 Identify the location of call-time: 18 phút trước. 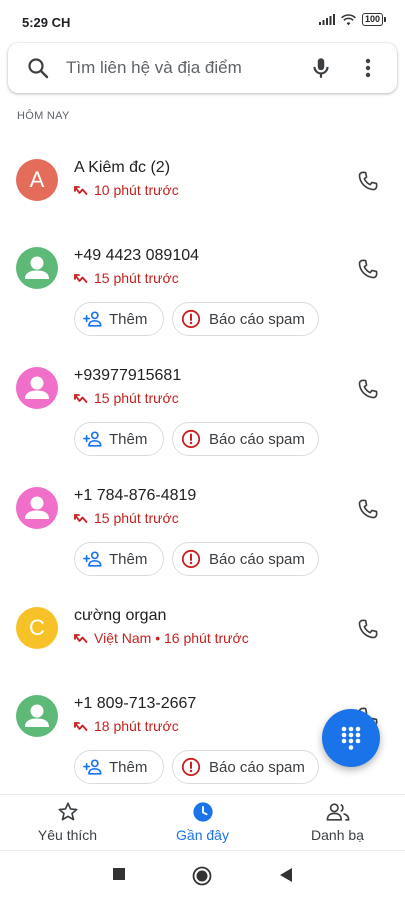
(136, 726).